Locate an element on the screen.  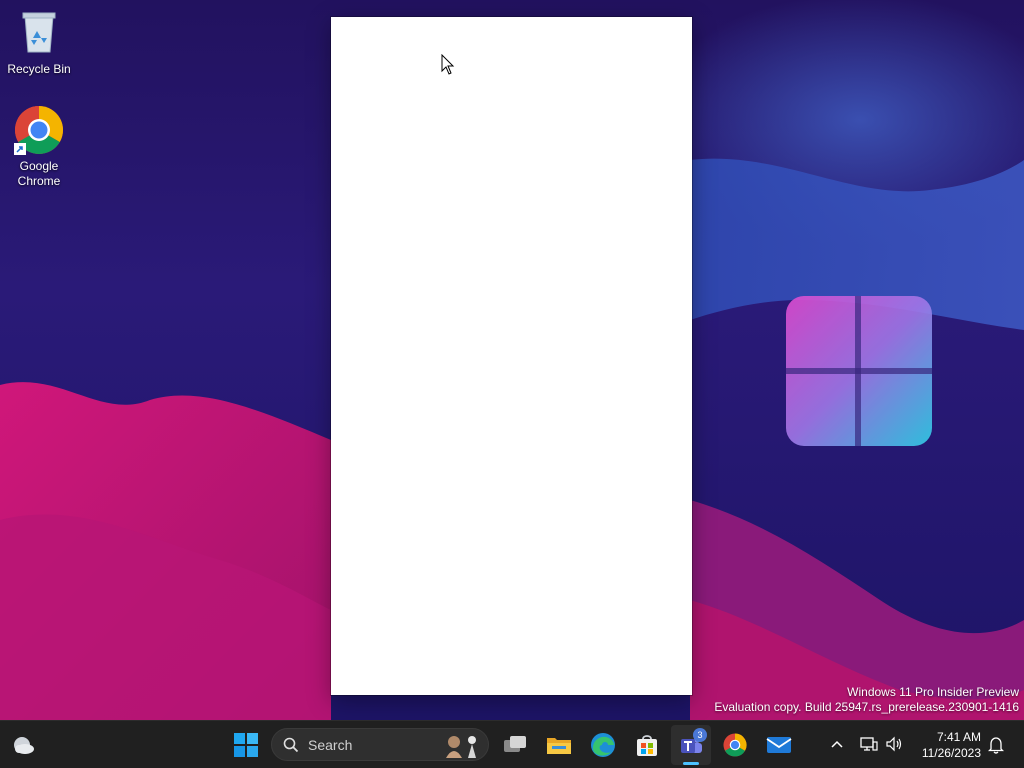
widgets-button is located at coordinates (23, 745).